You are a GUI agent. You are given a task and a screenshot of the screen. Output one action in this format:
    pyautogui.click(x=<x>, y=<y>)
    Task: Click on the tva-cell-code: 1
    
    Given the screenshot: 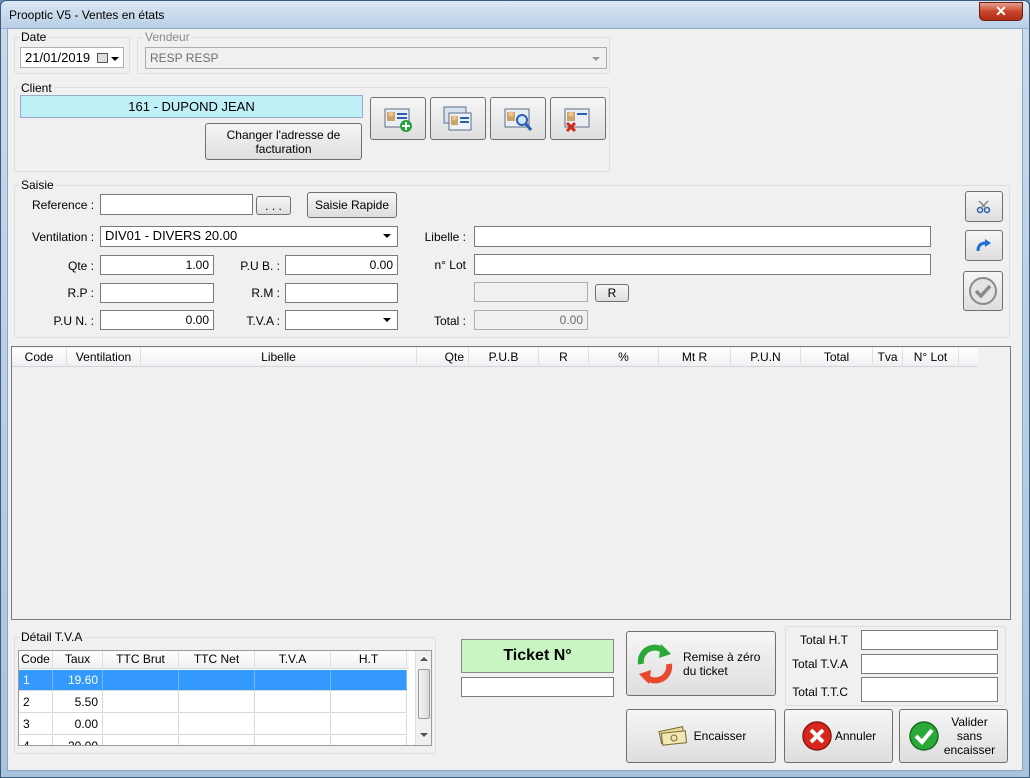 What is the action you would take?
    pyautogui.click(x=36, y=680)
    